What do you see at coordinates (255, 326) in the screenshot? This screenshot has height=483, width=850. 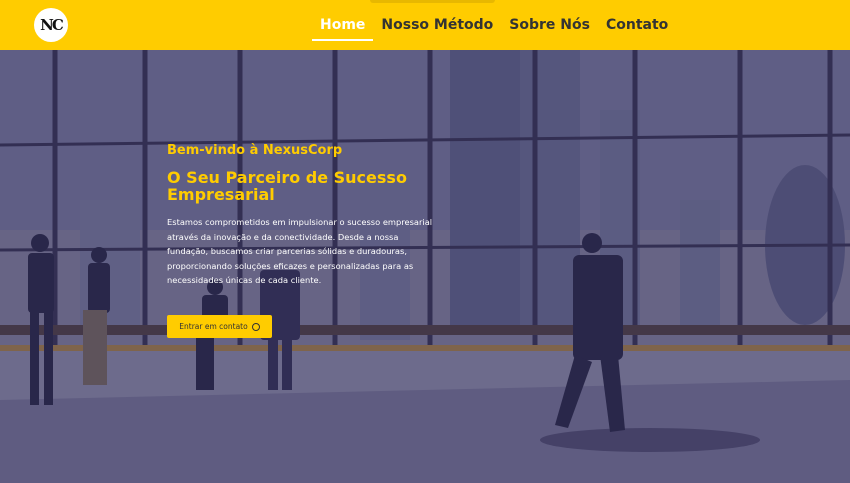 I see `whatsapp-icon` at bounding box center [255, 326].